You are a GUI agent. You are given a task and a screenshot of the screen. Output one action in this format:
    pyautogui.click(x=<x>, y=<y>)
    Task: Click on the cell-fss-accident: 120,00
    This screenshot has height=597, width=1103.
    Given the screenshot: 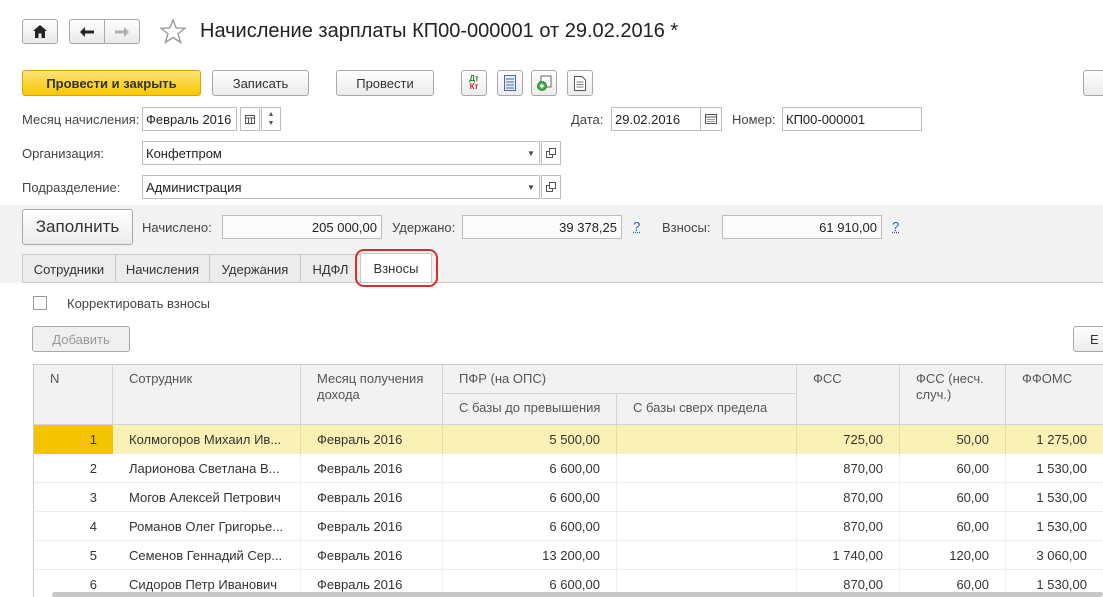 What is the action you would take?
    pyautogui.click(x=953, y=555)
    